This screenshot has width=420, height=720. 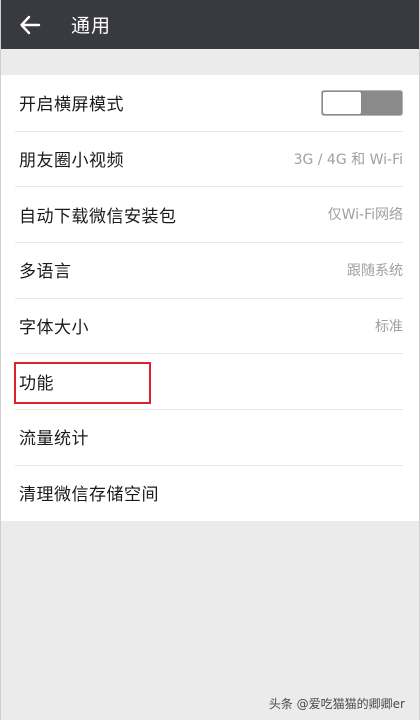 I want to click on setting-label: 多语言, so click(x=45, y=272).